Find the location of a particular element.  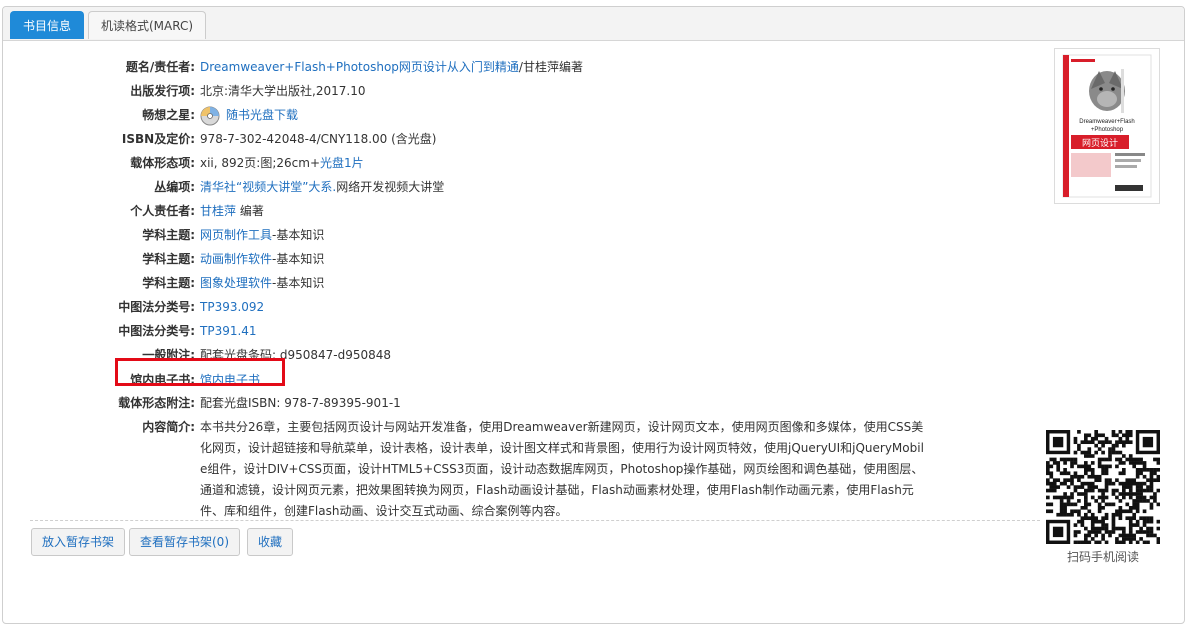

field-clc-1-label: 中图法分类号: is located at coordinates (156, 307).